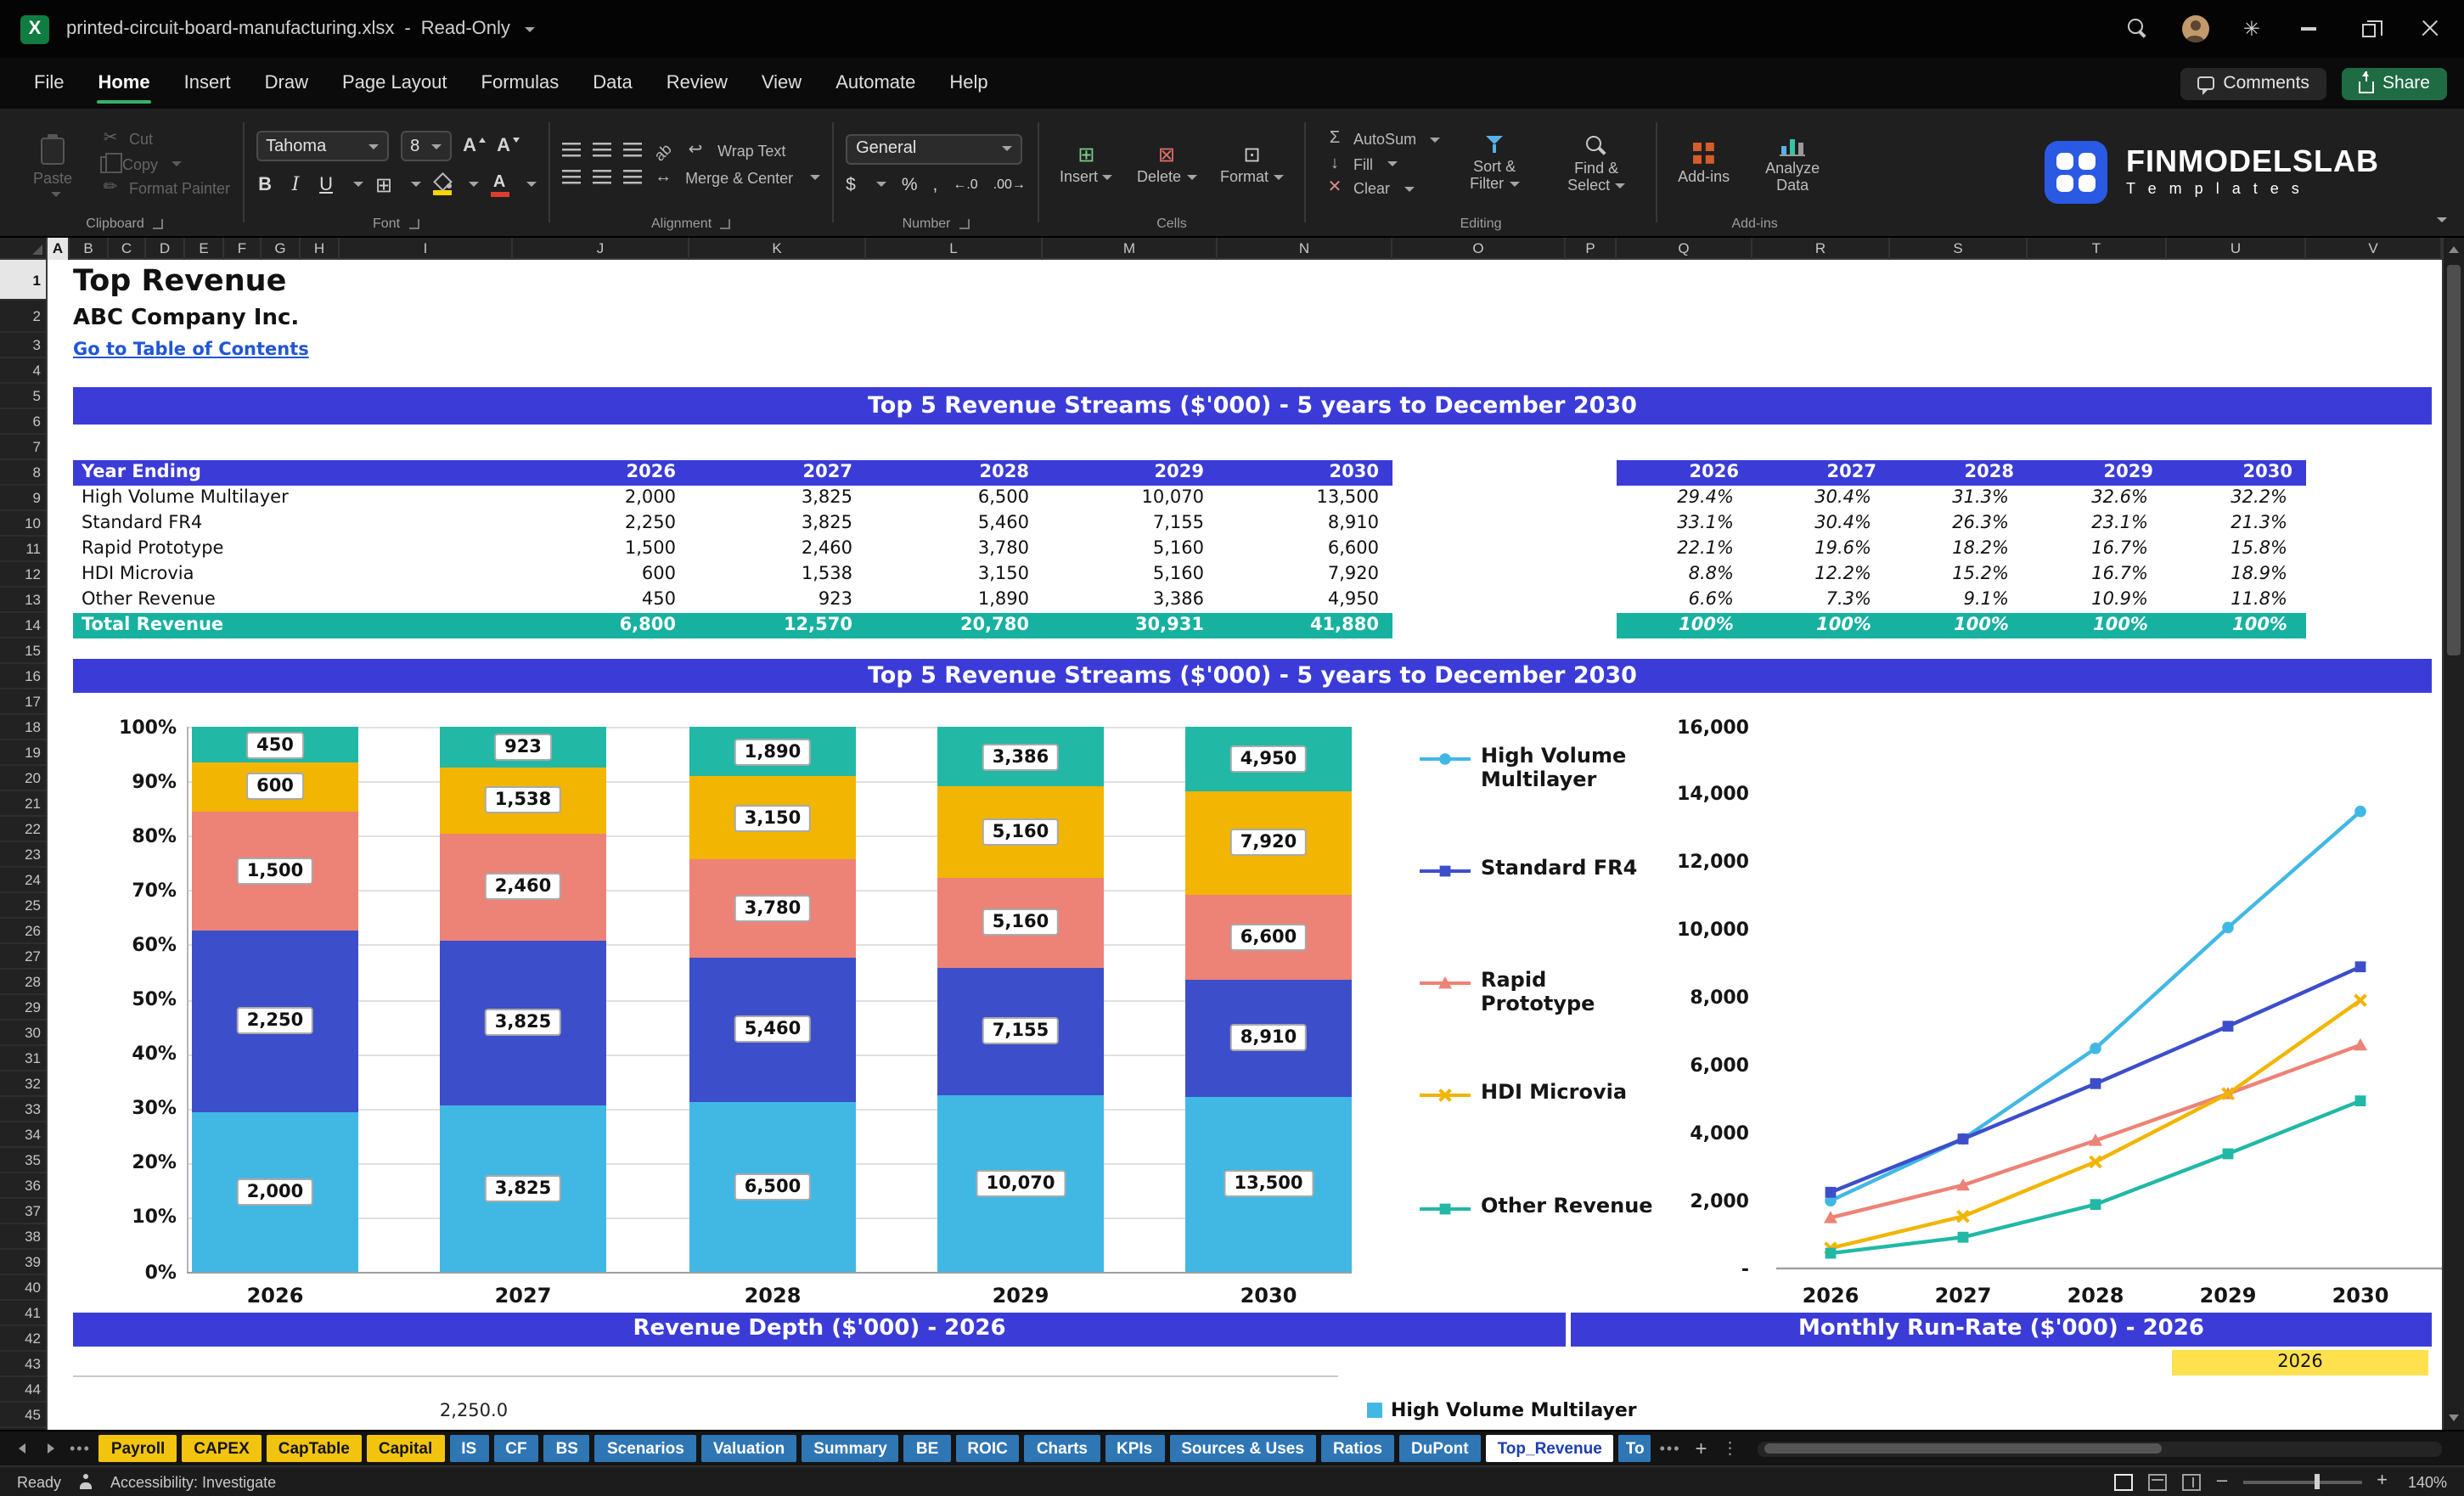 Image resolution: width=2464 pixels, height=1496 pixels. What do you see at coordinates (23, 880) in the screenshot?
I see `row-header-24: 24` at bounding box center [23, 880].